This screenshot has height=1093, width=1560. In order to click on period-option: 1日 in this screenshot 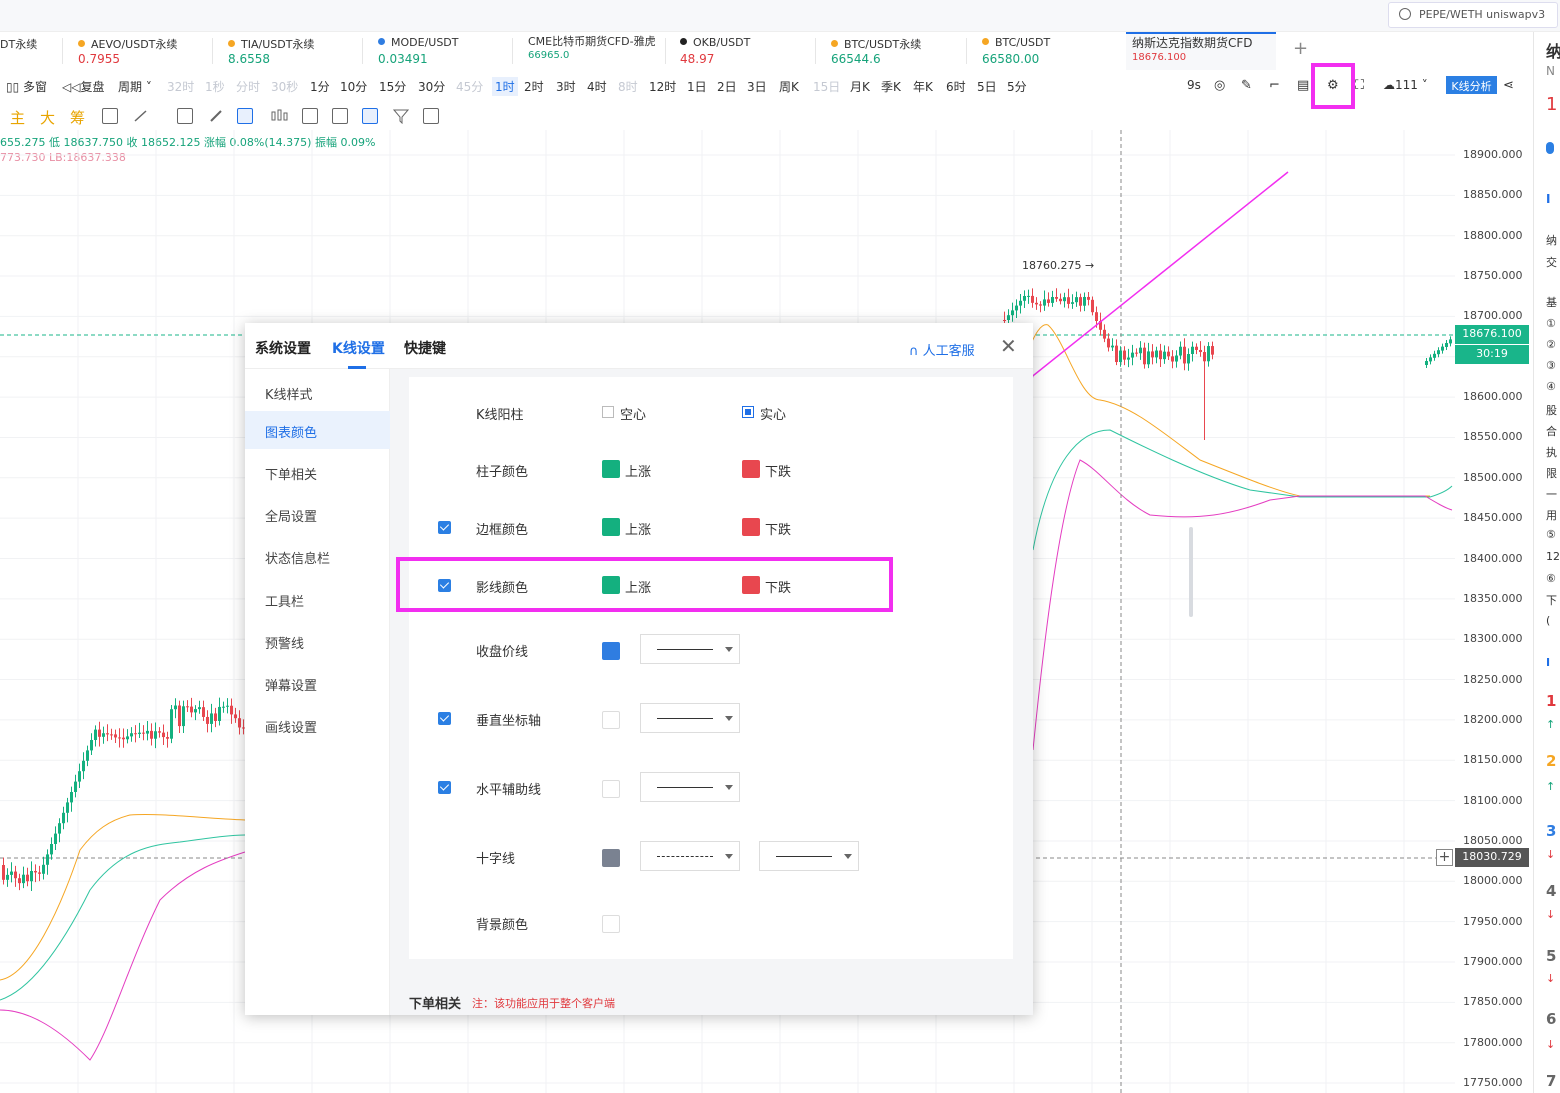, I will do `click(697, 86)`.